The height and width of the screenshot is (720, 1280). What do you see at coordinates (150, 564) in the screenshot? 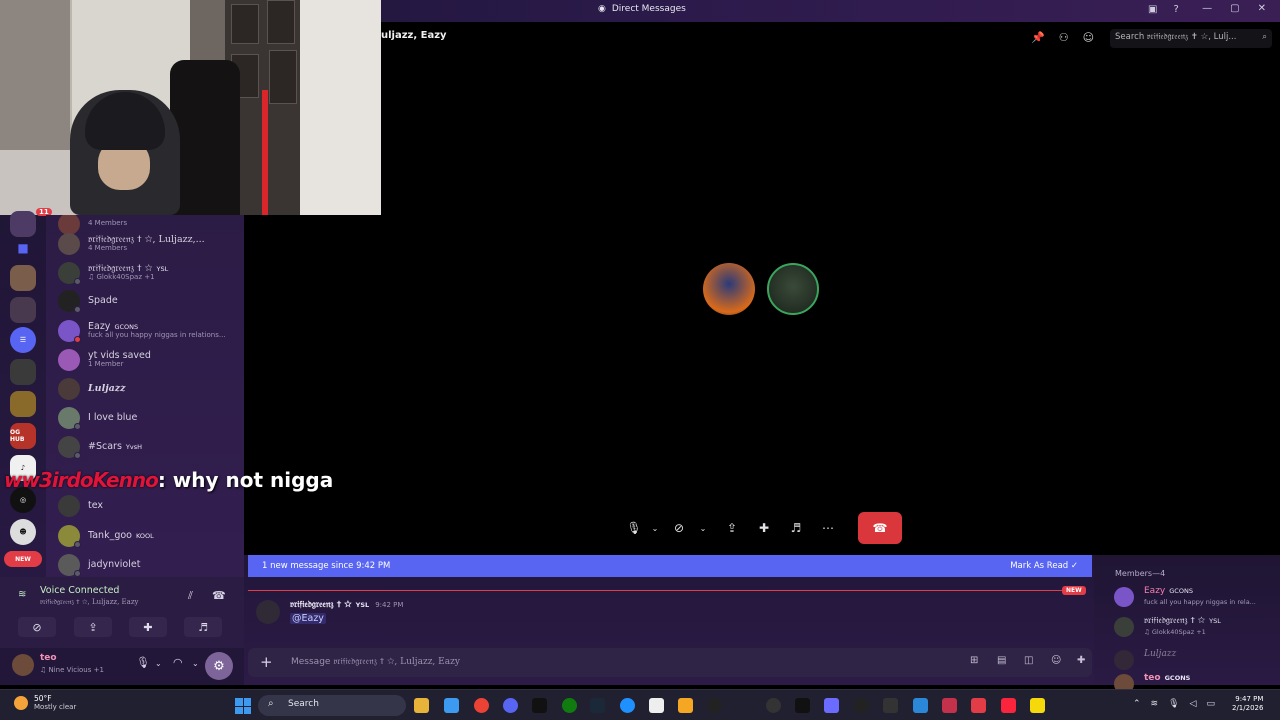
I see `list-item: jadynviolet` at bounding box center [150, 564].